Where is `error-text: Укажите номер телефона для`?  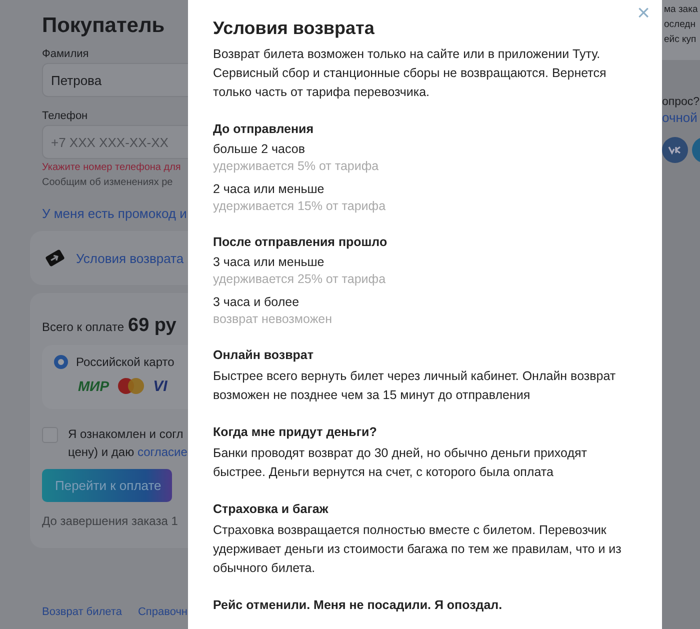
error-text: Укажите номер телефона для is located at coordinates (111, 167).